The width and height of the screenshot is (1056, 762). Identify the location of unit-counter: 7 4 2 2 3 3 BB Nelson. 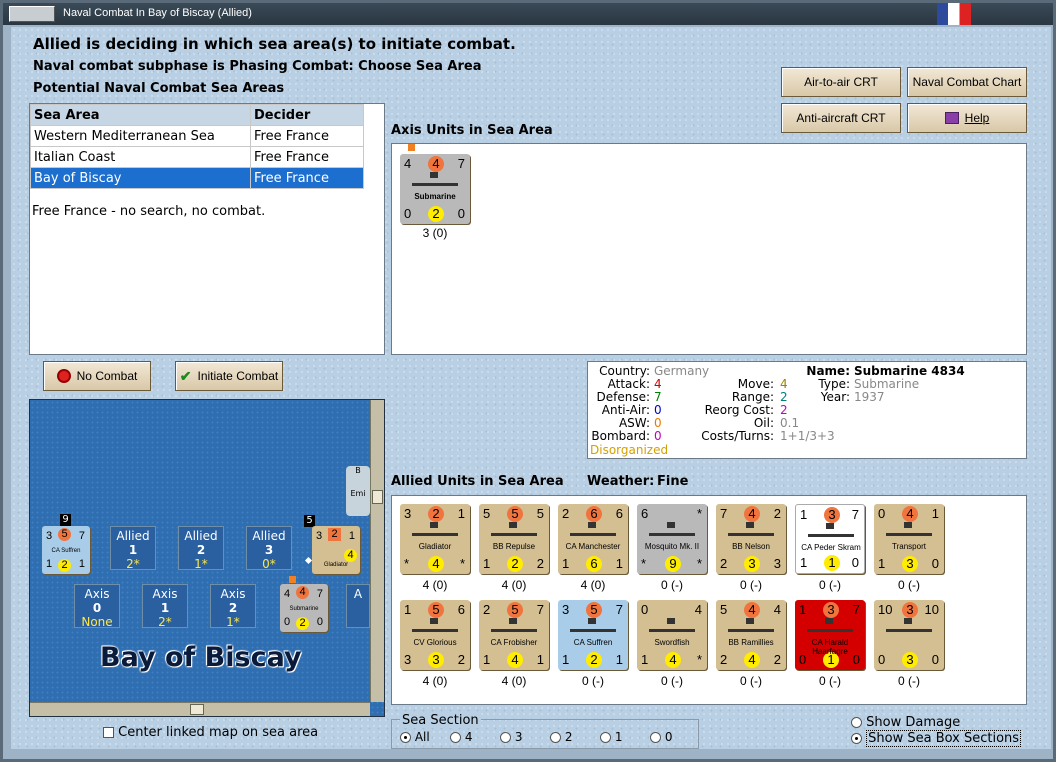
(751, 539).